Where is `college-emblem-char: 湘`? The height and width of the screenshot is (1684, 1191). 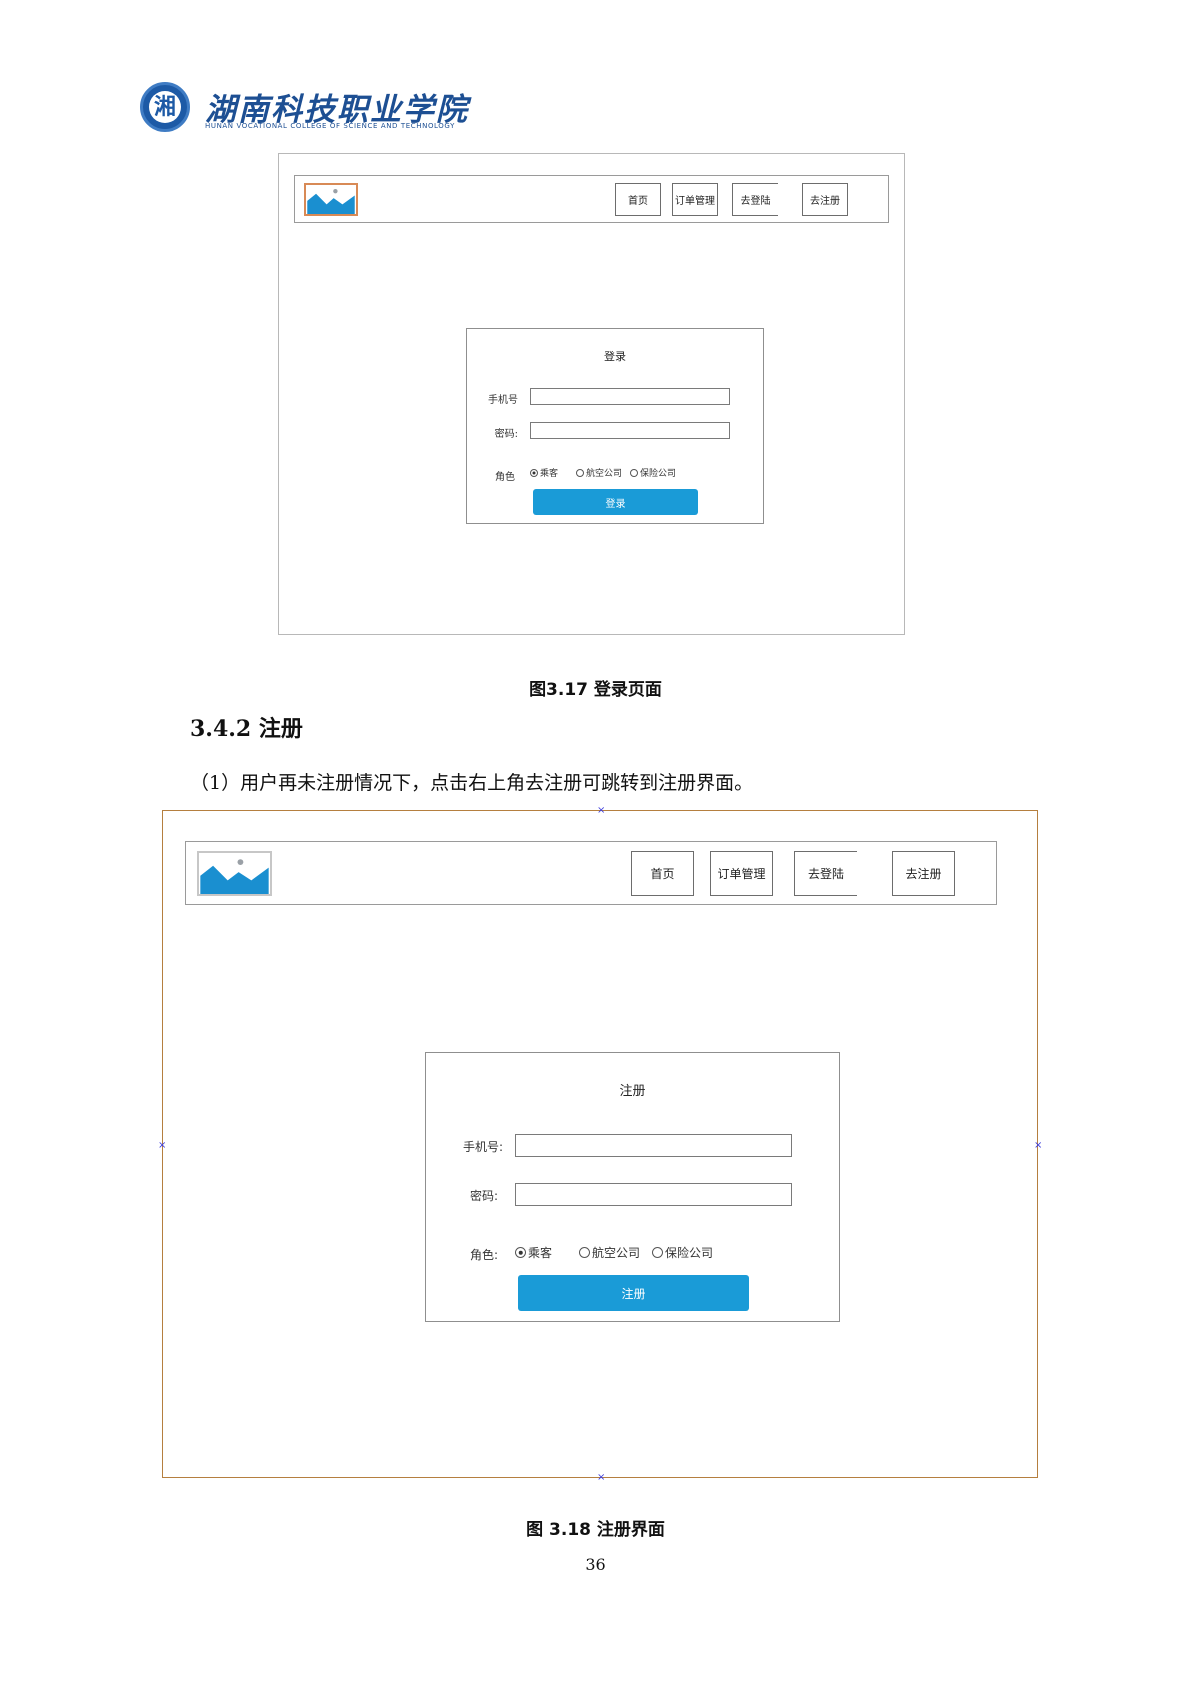 college-emblem-char: 湘 is located at coordinates (165, 107).